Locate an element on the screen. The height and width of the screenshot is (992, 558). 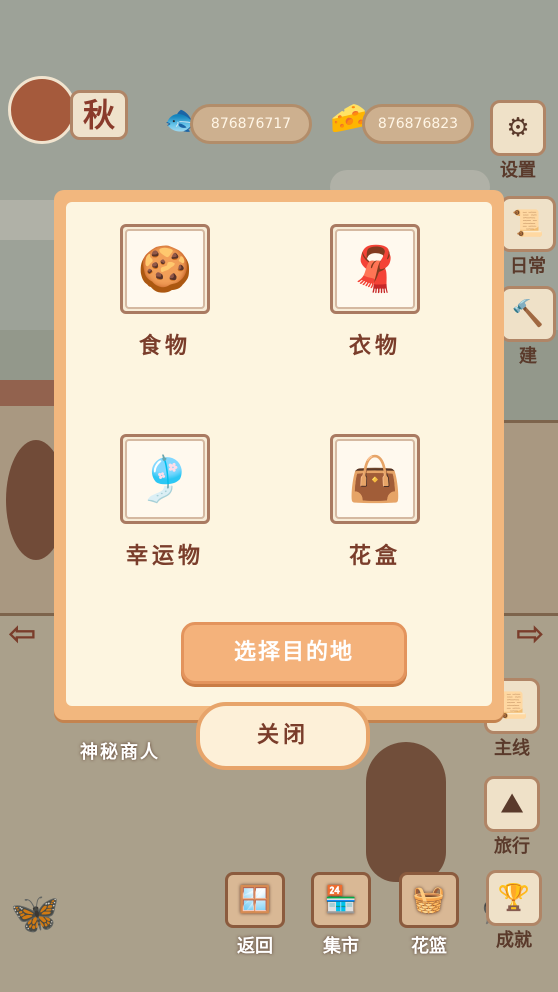
arrow-left-icon: ⇦ is located at coordinates (22, 634).